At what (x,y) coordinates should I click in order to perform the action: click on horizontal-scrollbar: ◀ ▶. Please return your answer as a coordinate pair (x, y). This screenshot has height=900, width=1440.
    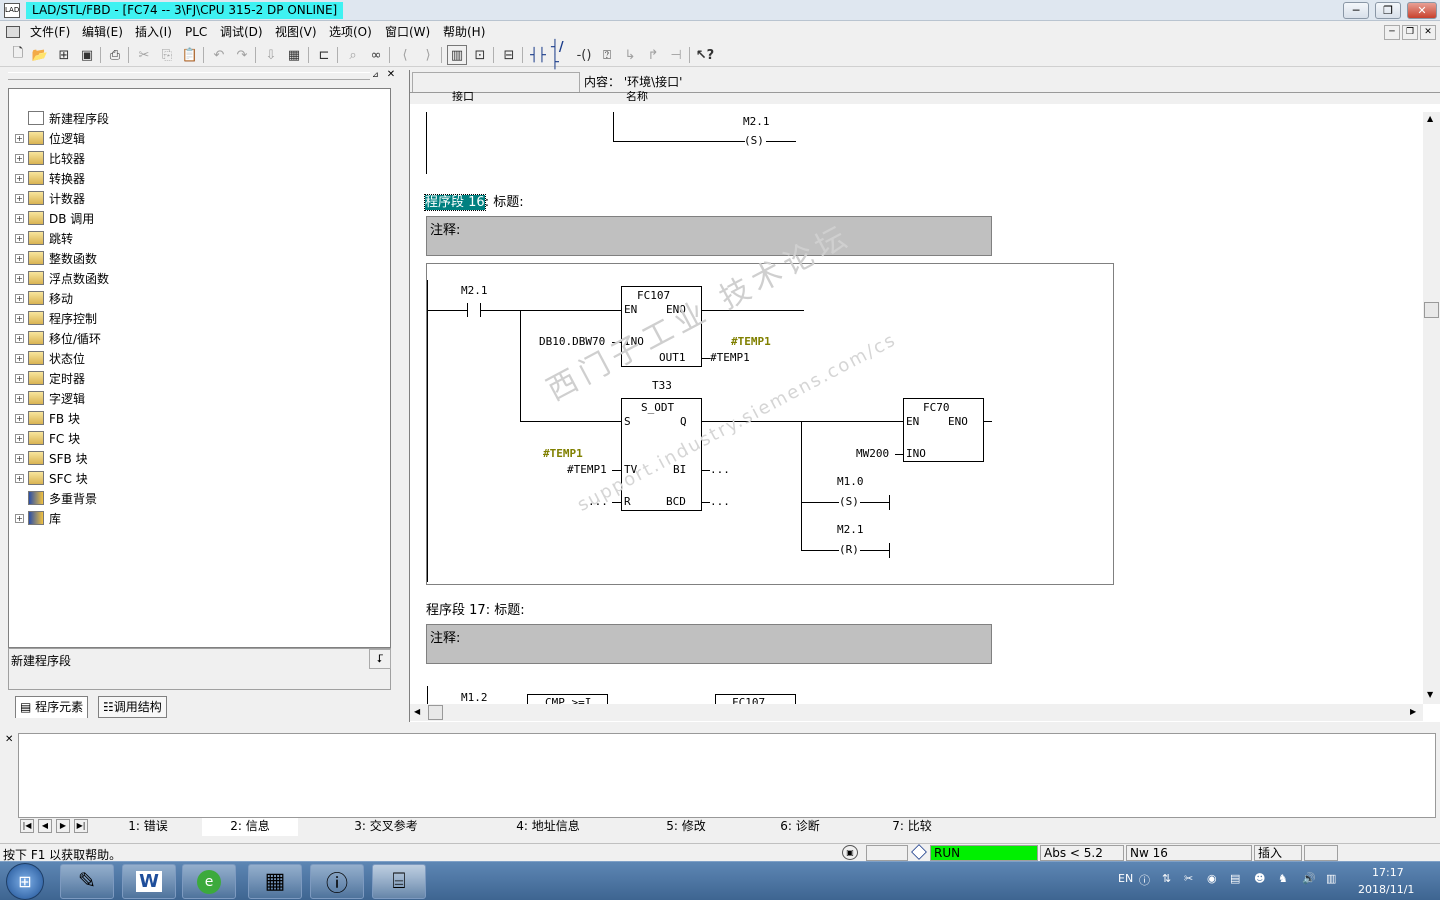
    Looking at the image, I should click on (916, 712).